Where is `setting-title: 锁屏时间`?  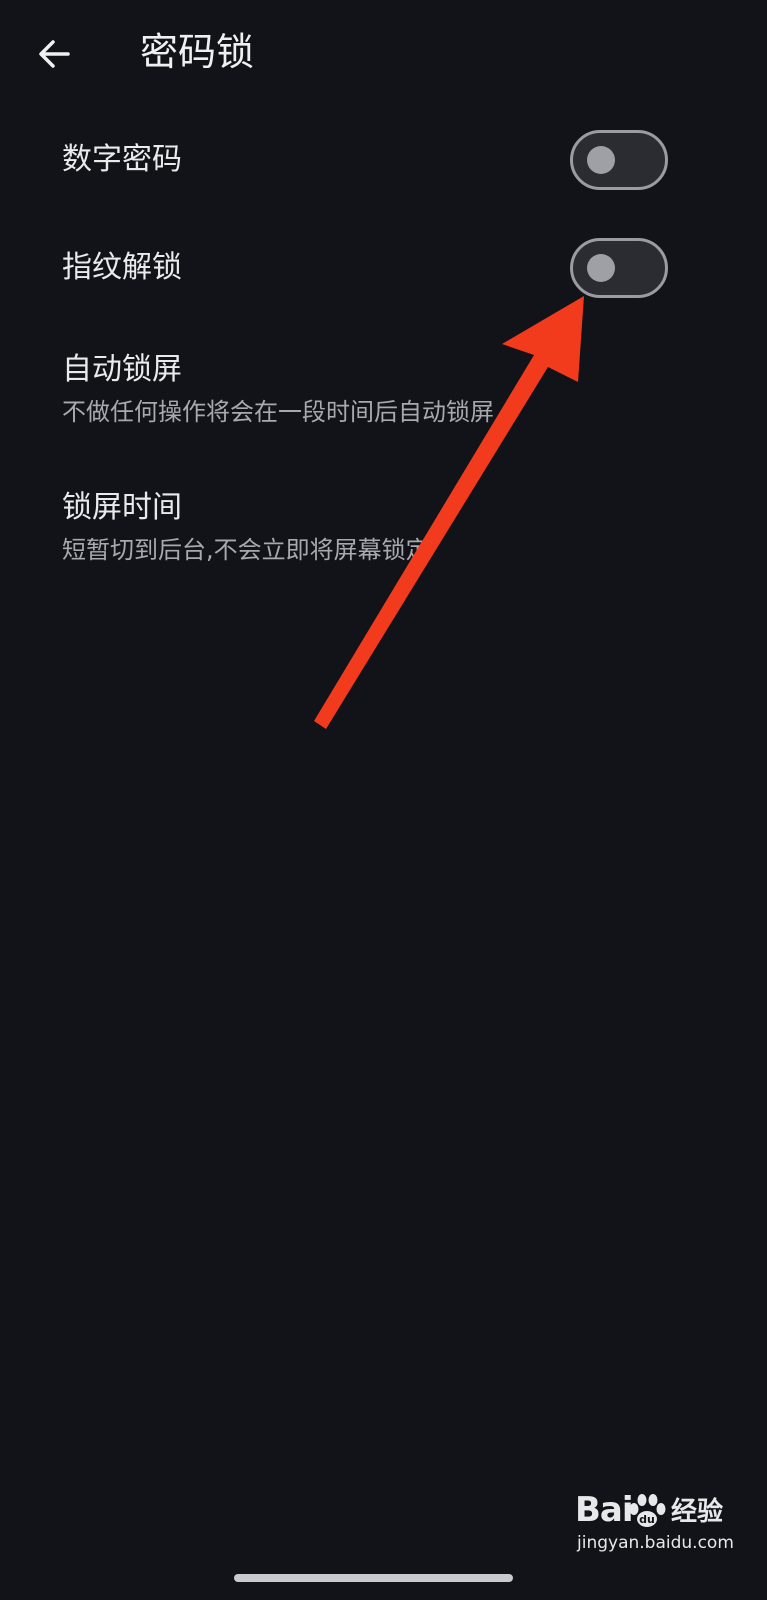
setting-title: 锁屏时间 is located at coordinates (122, 507).